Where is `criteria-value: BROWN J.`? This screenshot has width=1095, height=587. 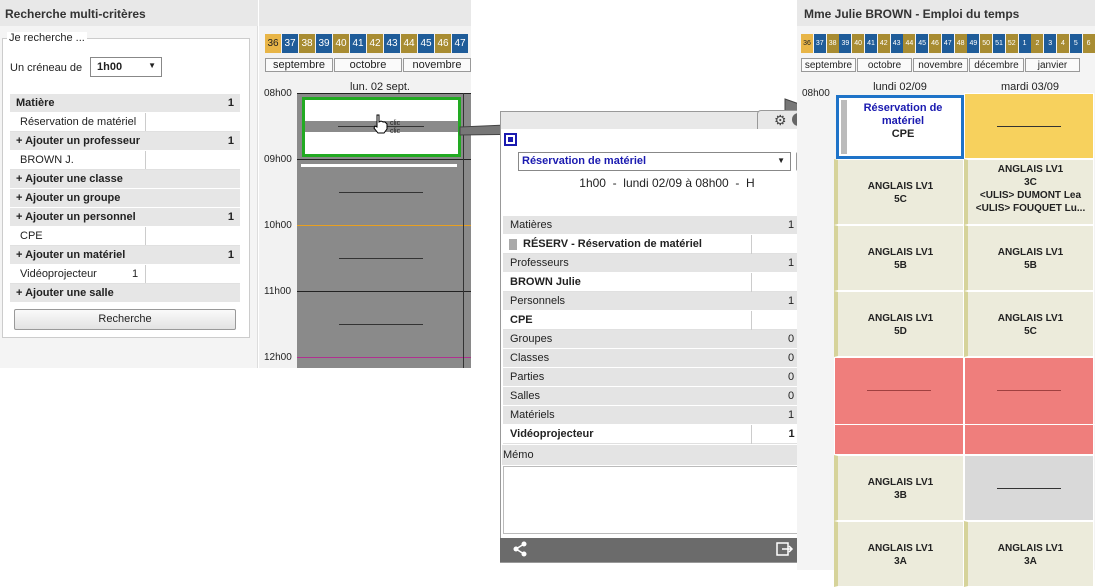 criteria-value: BROWN J. is located at coordinates (125, 160).